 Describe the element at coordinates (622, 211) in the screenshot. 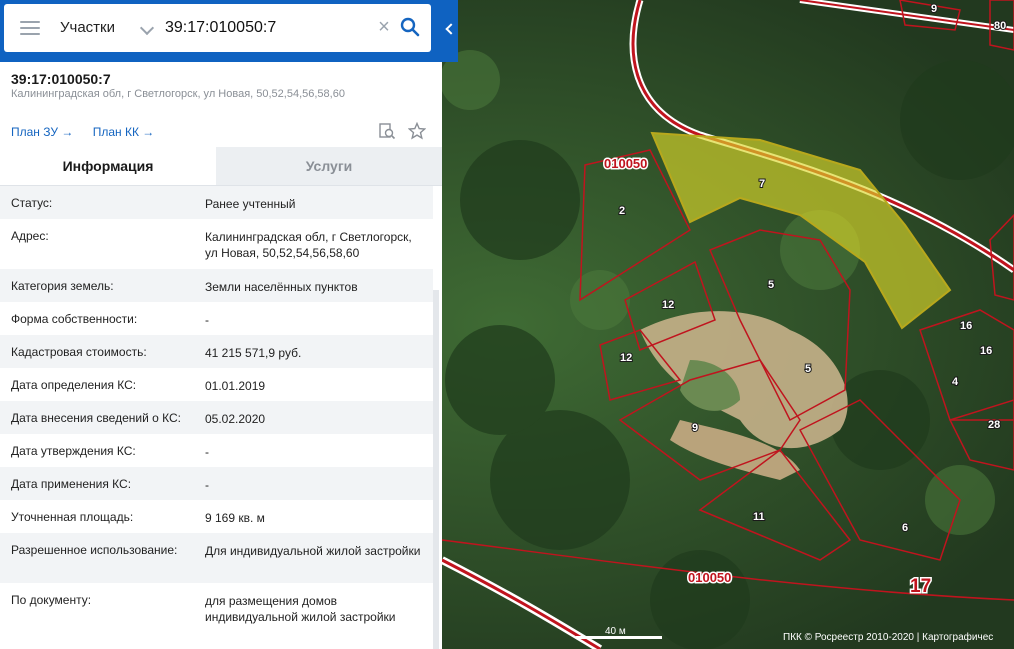

I see `parcel-label: 2` at that location.